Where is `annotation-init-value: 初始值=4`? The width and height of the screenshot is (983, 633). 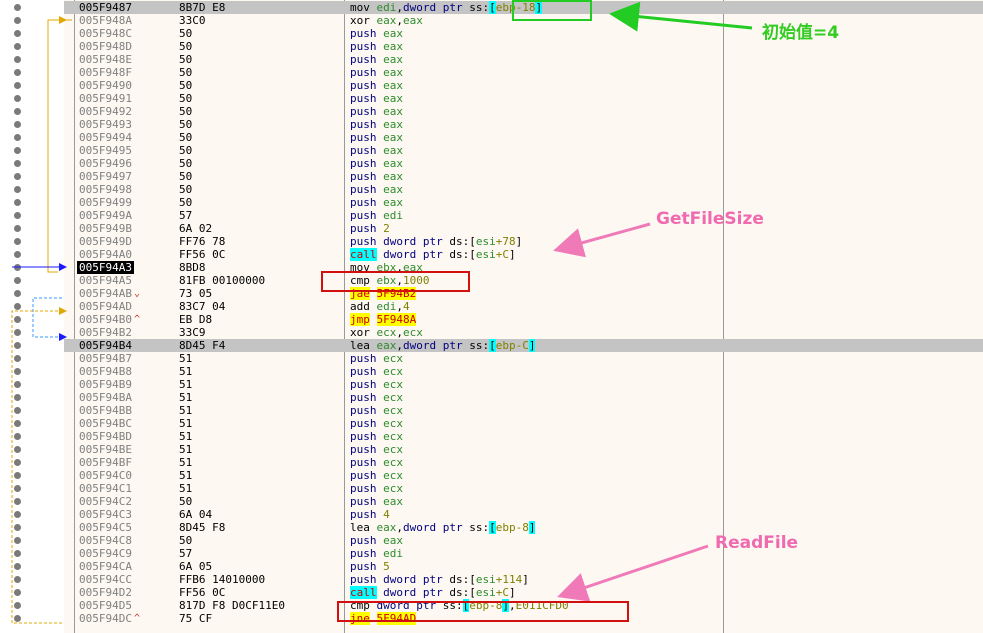
annotation-init-value: 初始值=4 is located at coordinates (801, 33).